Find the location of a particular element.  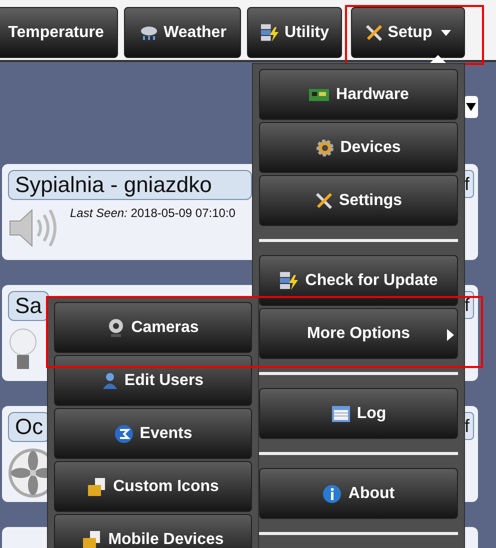

last-seen-text: Last Seen: 2018-05-09 07:10:0 is located at coordinates (153, 213).